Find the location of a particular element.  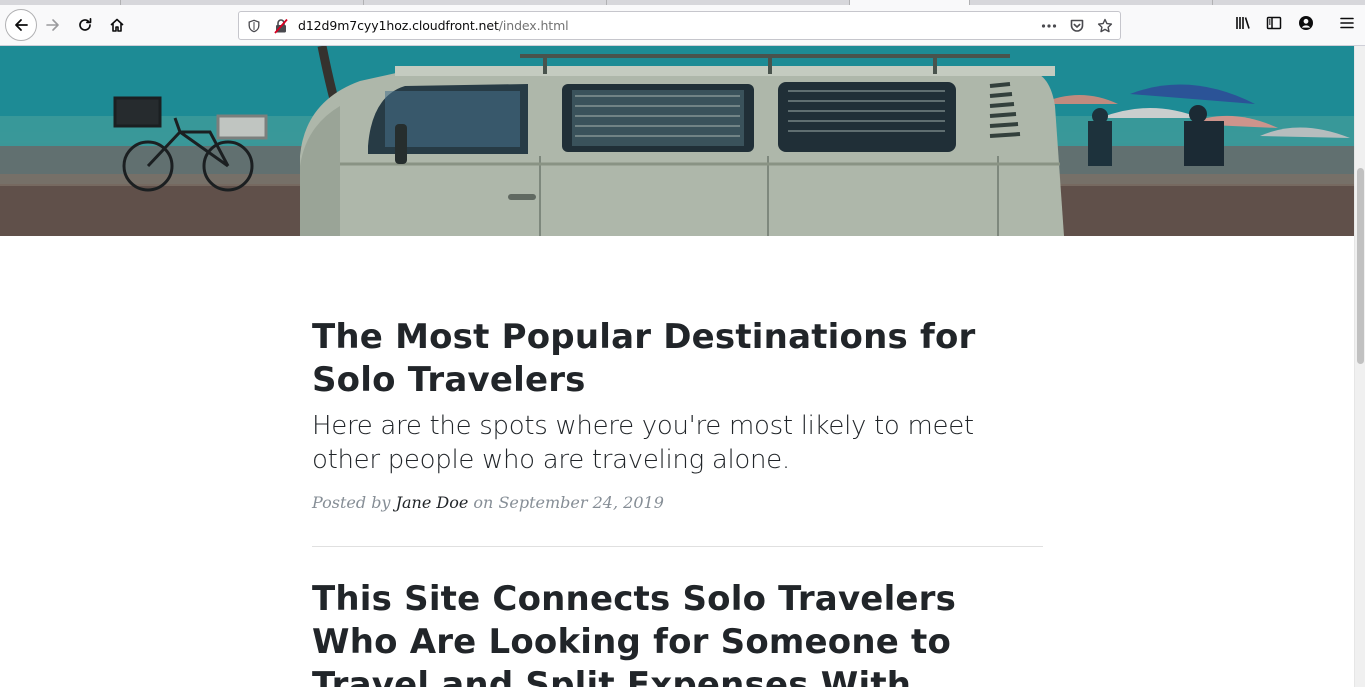

home-icon is located at coordinates (117, 25).